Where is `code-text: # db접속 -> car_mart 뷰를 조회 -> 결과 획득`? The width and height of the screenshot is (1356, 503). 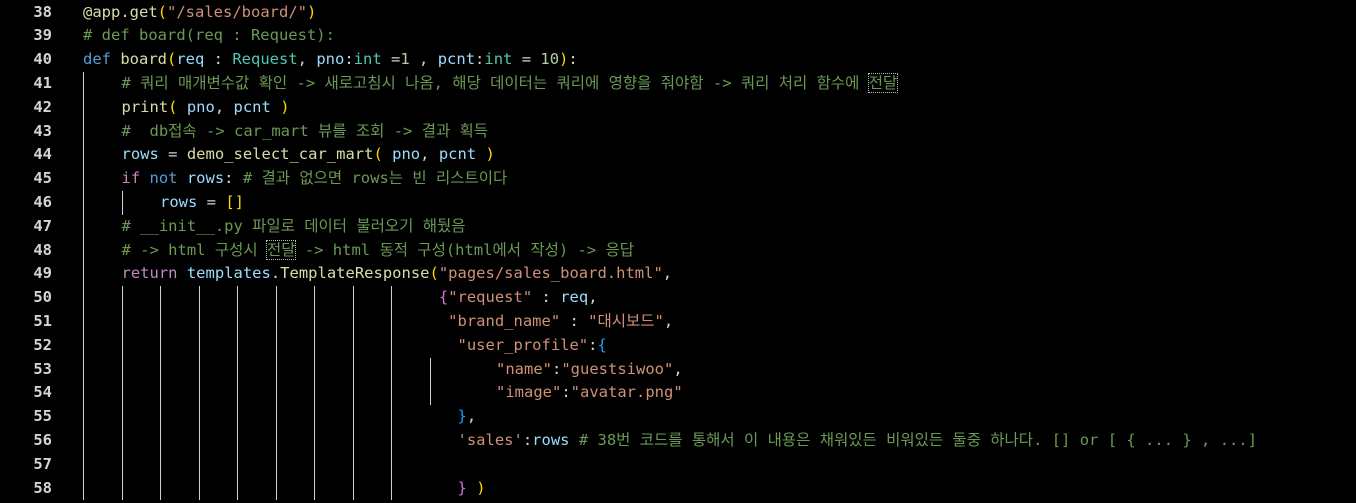 code-text: # db접속 -> car_mart 뷰를 조회 -> 결과 획득 is located at coordinates (305, 132).